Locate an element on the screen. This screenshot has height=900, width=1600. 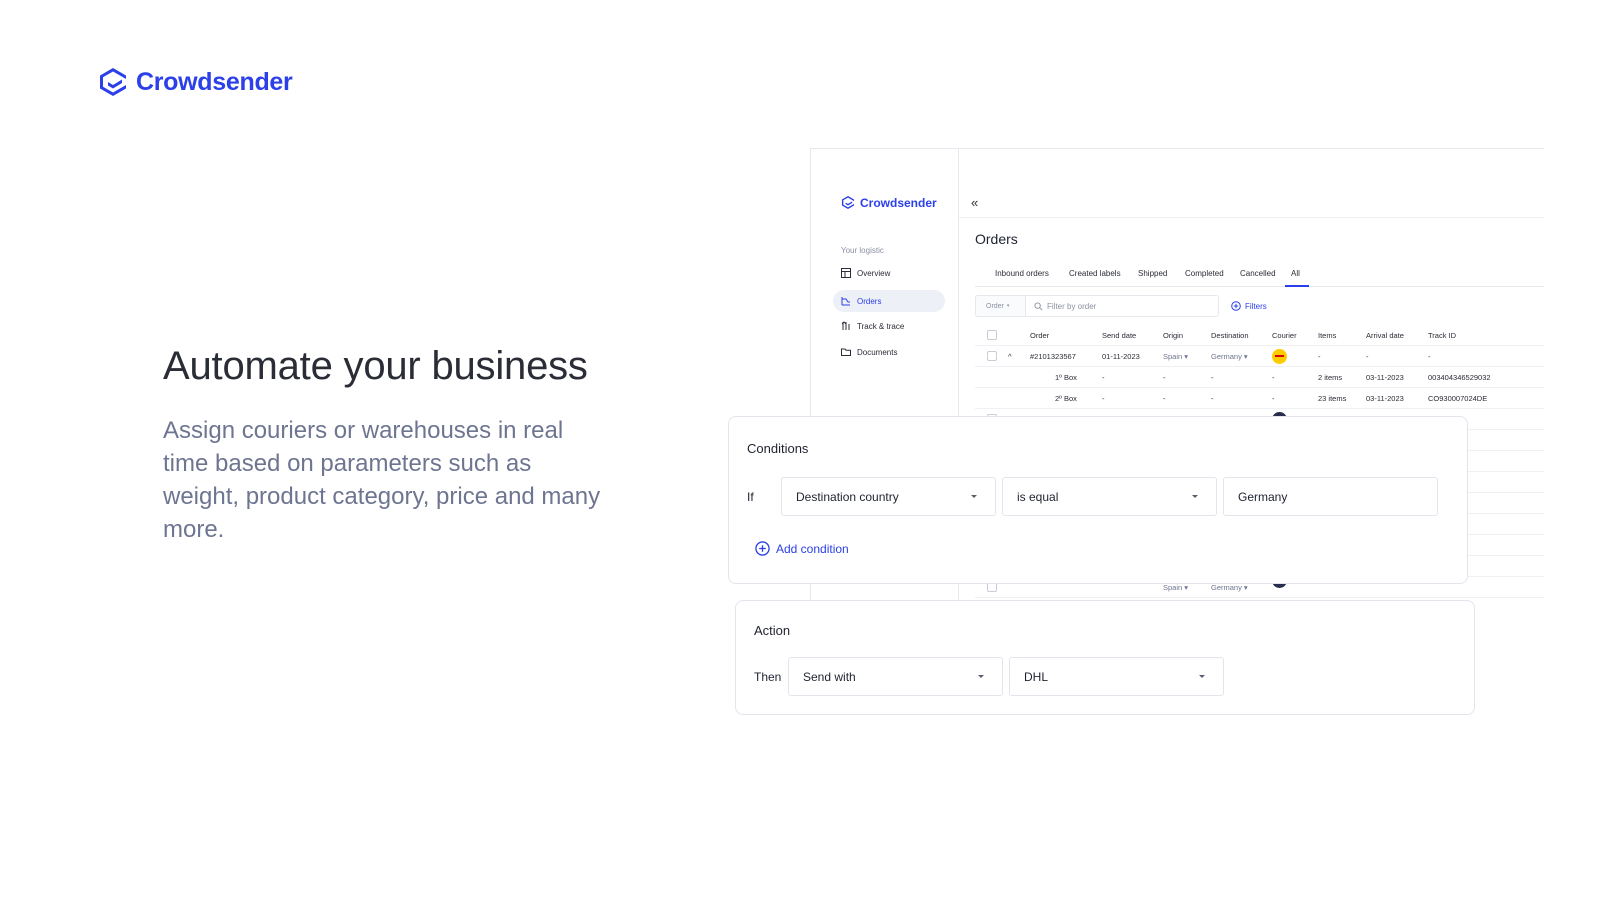
track-id: - is located at coordinates (1429, 356).